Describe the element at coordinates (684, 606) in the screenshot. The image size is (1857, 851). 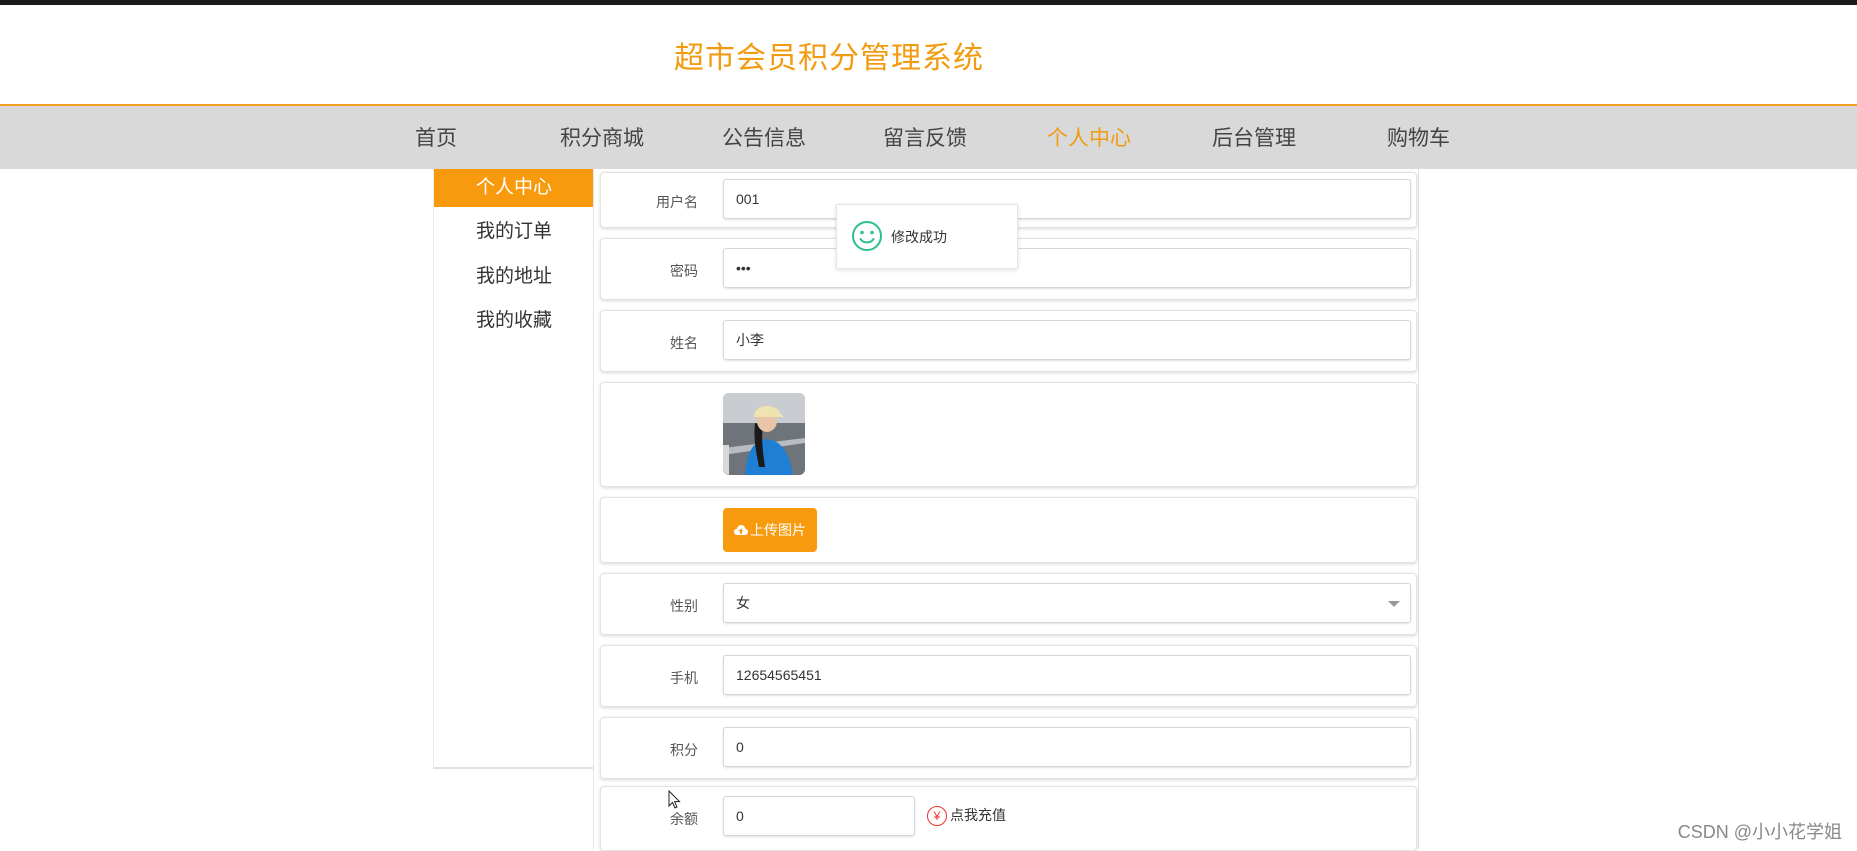
I see `gender-label: 性别` at that location.